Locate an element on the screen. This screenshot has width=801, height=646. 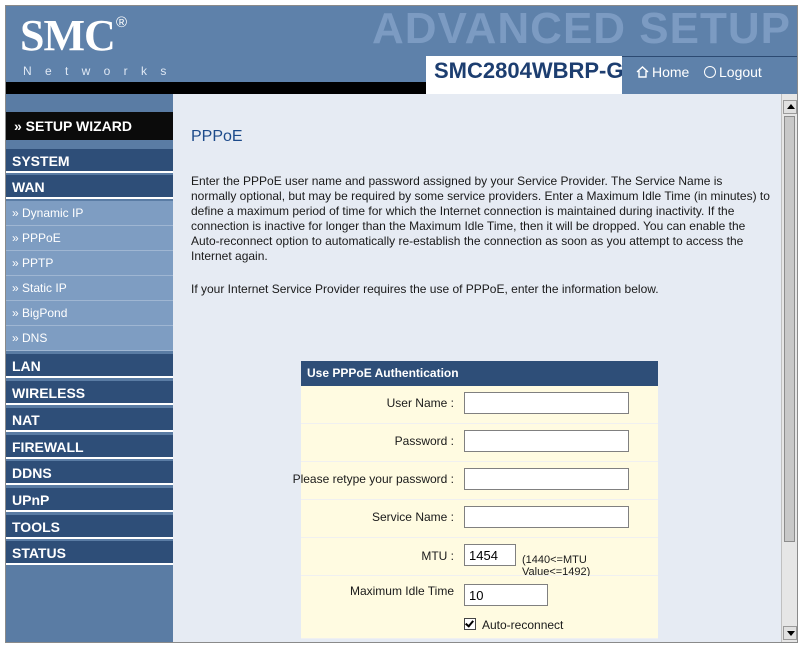
mtu-label: MTU : is located at coordinates (437, 556).